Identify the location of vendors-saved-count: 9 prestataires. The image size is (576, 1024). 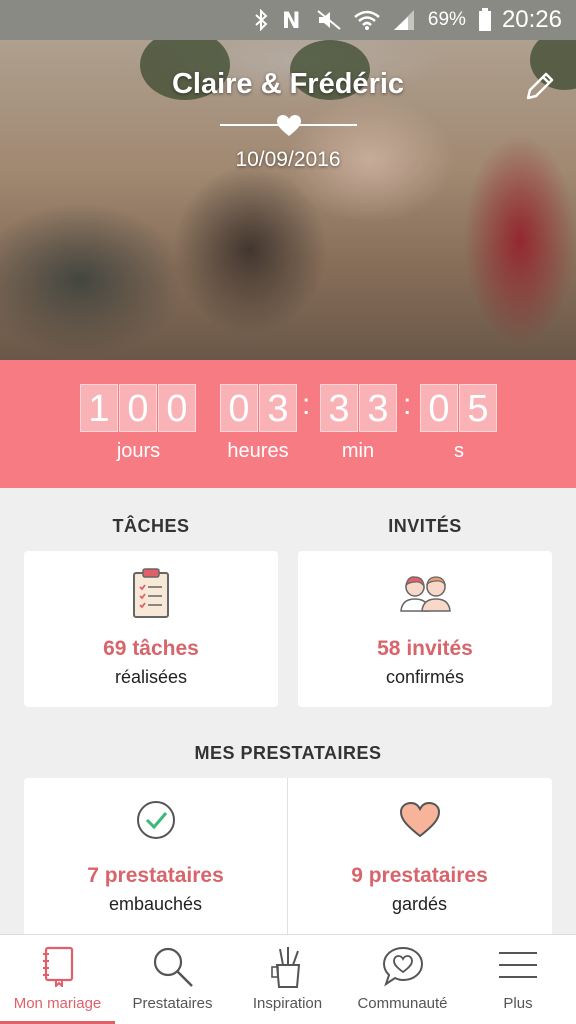
(419, 875).